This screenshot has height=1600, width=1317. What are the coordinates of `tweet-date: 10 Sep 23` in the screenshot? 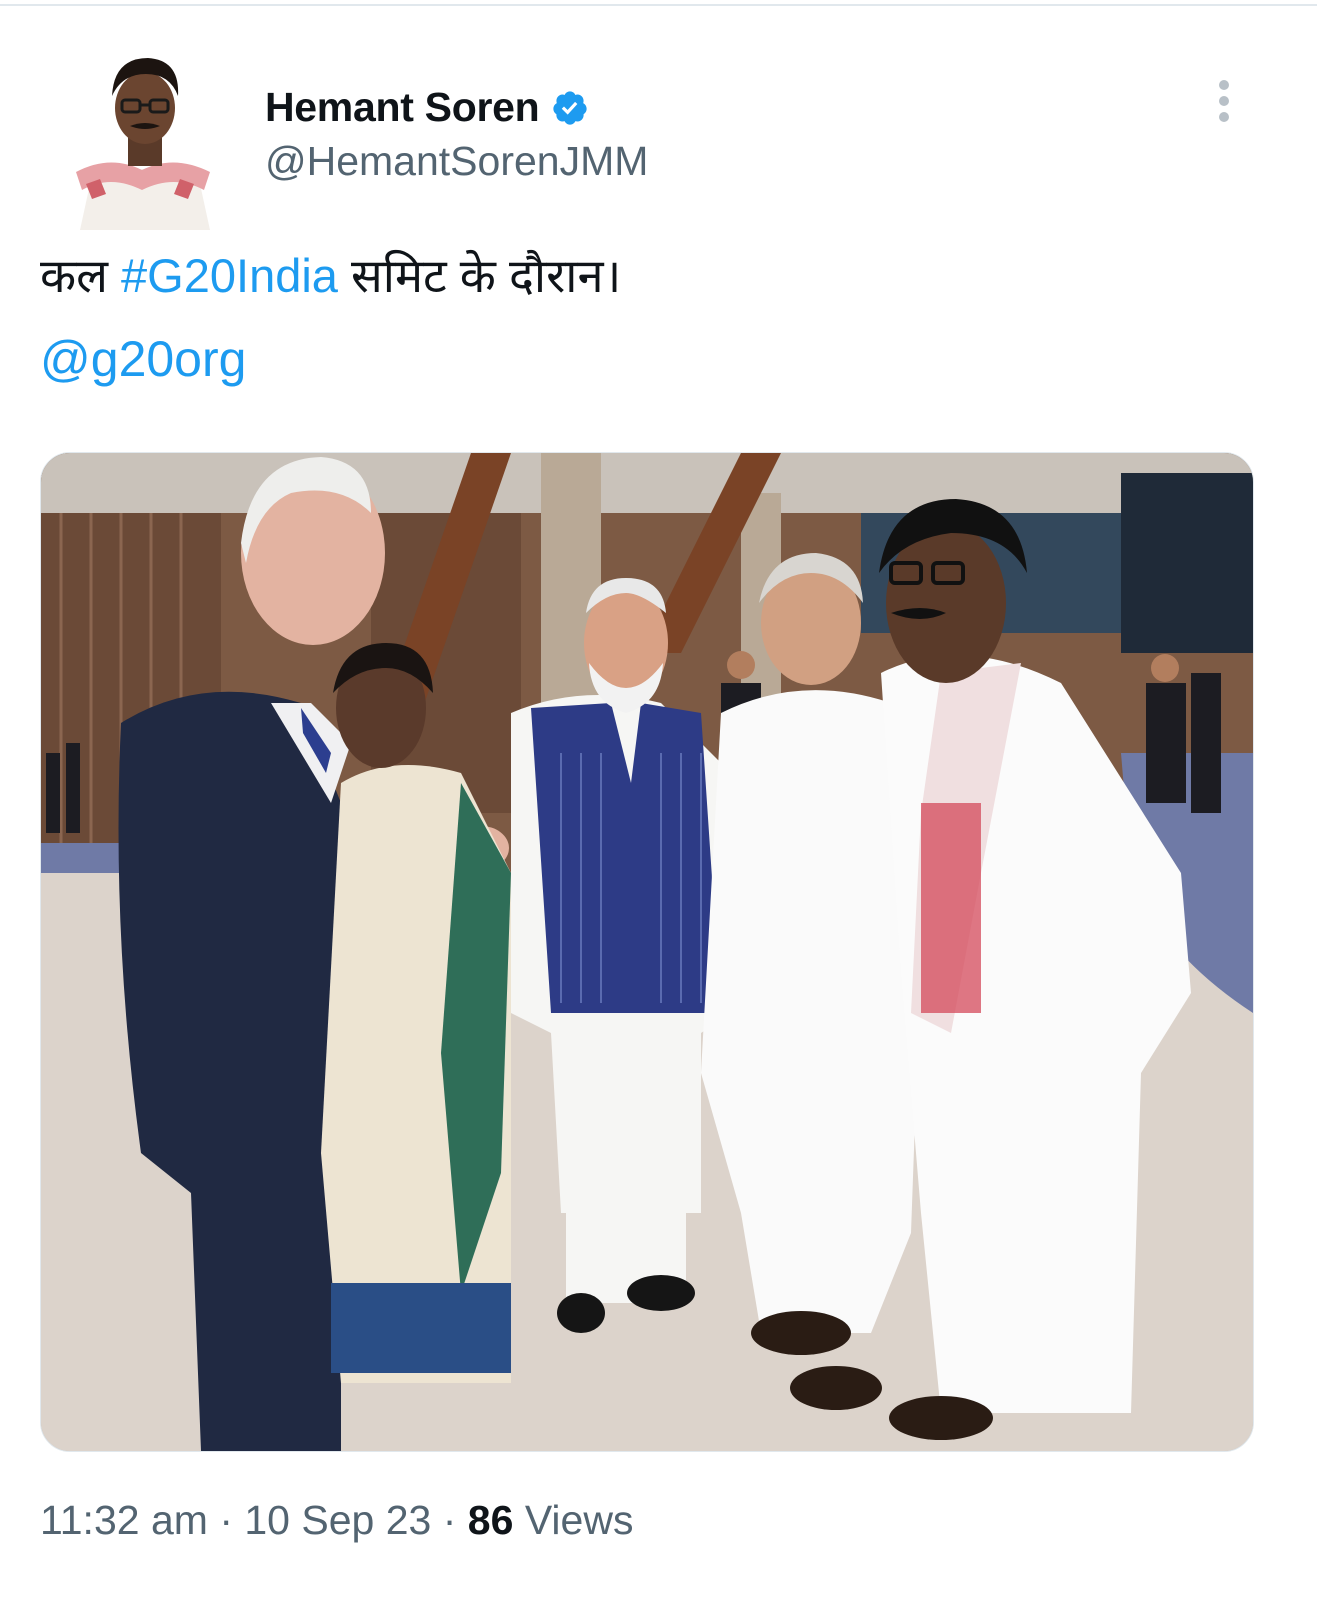 It's located at (337, 1520).